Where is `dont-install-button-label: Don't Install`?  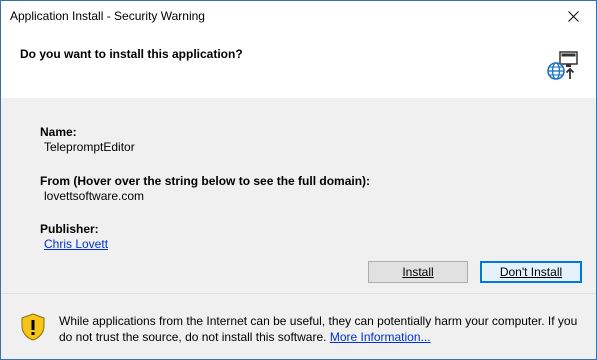 dont-install-button-label: Don't Install is located at coordinates (531, 272).